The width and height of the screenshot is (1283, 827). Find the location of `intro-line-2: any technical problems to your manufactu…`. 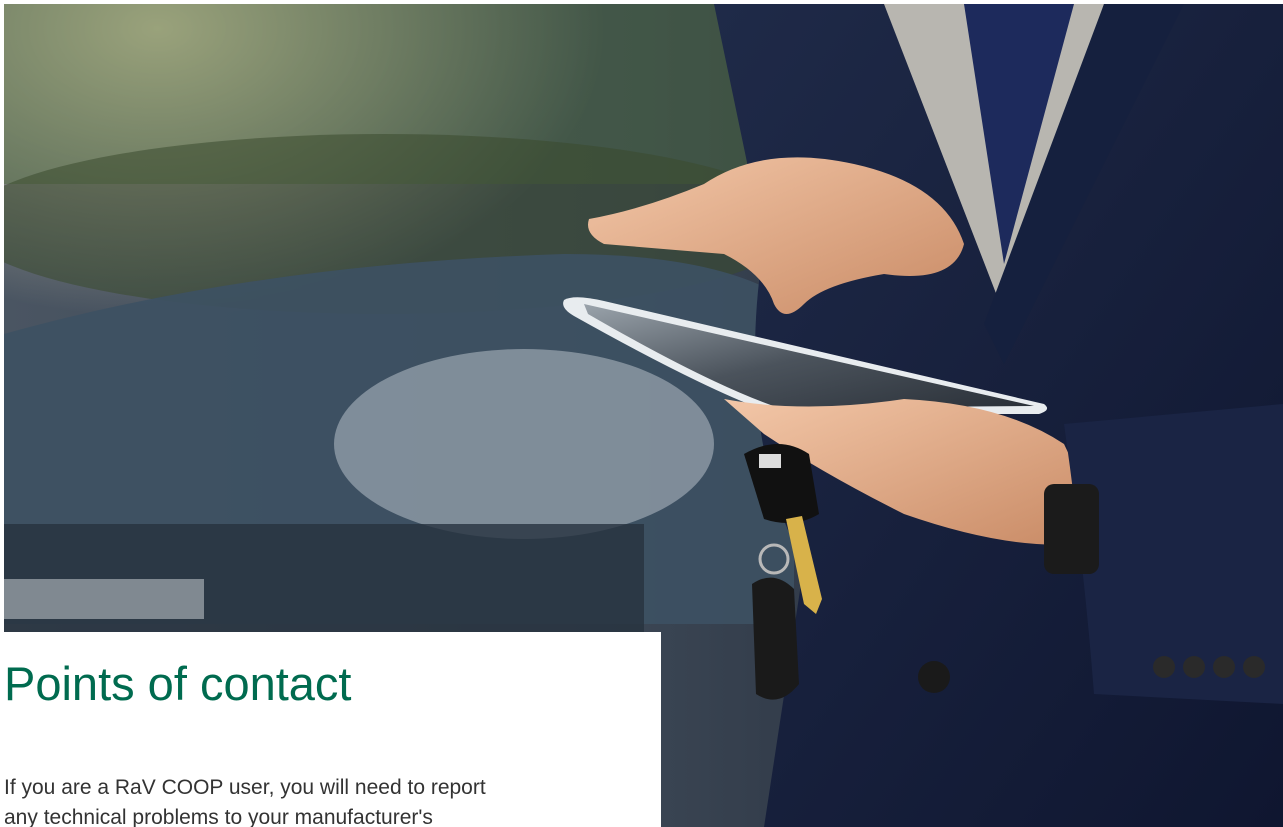

intro-line-2: any technical problems to your manufactu… is located at coordinates (218, 816).